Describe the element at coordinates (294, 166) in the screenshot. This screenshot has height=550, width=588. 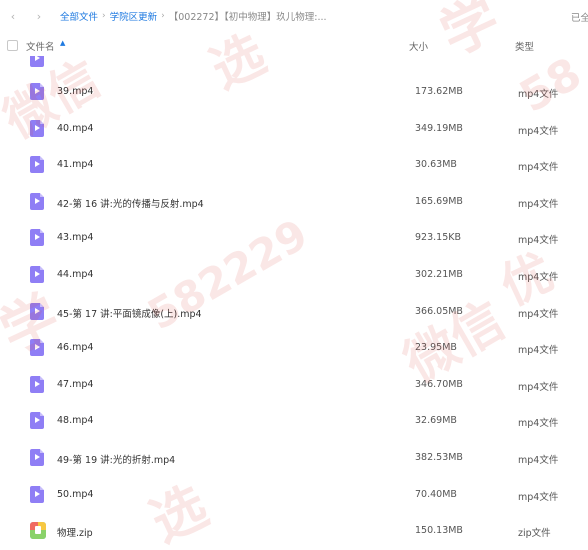
I see `file-row: 41.mp4 30.63MB mp4文件` at that location.